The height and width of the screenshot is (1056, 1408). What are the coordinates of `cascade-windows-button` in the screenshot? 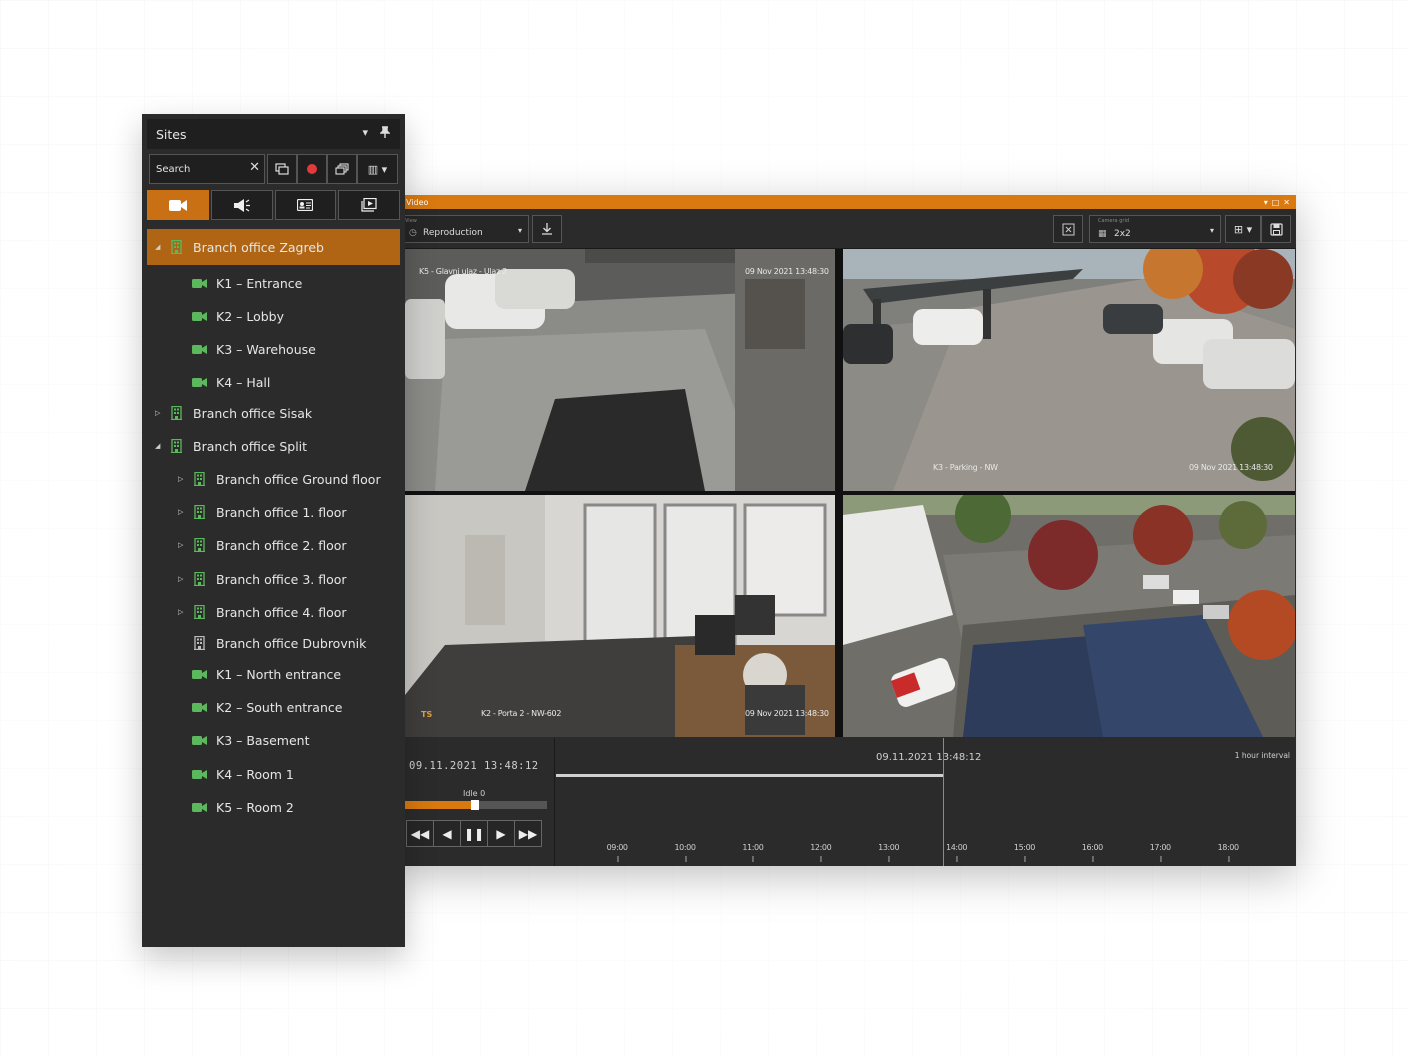 It's located at (342, 169).